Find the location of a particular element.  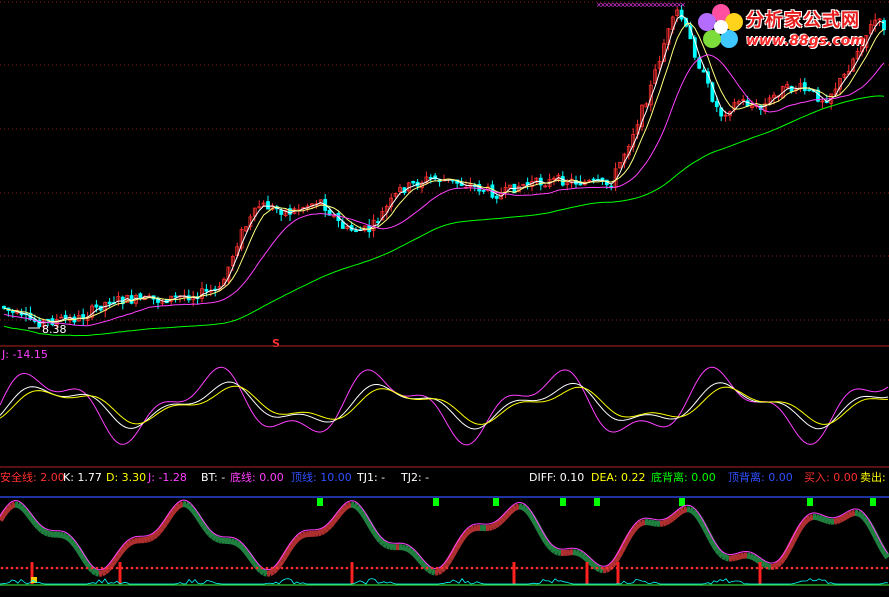

indicator-item: 买入: 0.00 is located at coordinates (831, 477).